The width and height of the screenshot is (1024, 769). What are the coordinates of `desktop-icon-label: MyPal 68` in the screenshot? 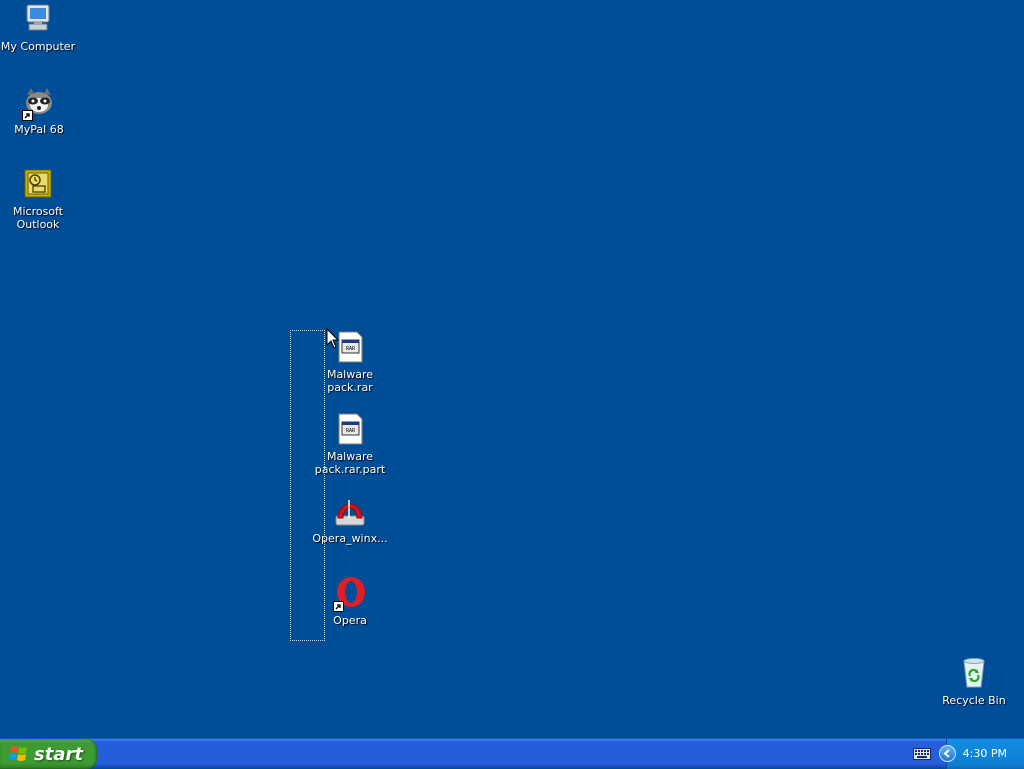 It's located at (39, 129).